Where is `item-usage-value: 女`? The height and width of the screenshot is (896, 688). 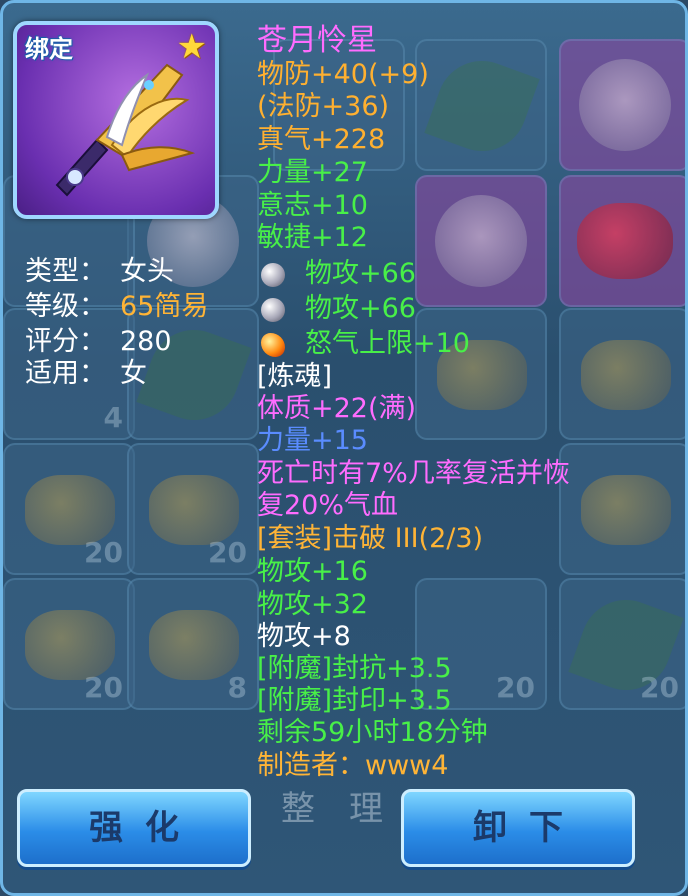 item-usage-value: 女 is located at coordinates (133, 373).